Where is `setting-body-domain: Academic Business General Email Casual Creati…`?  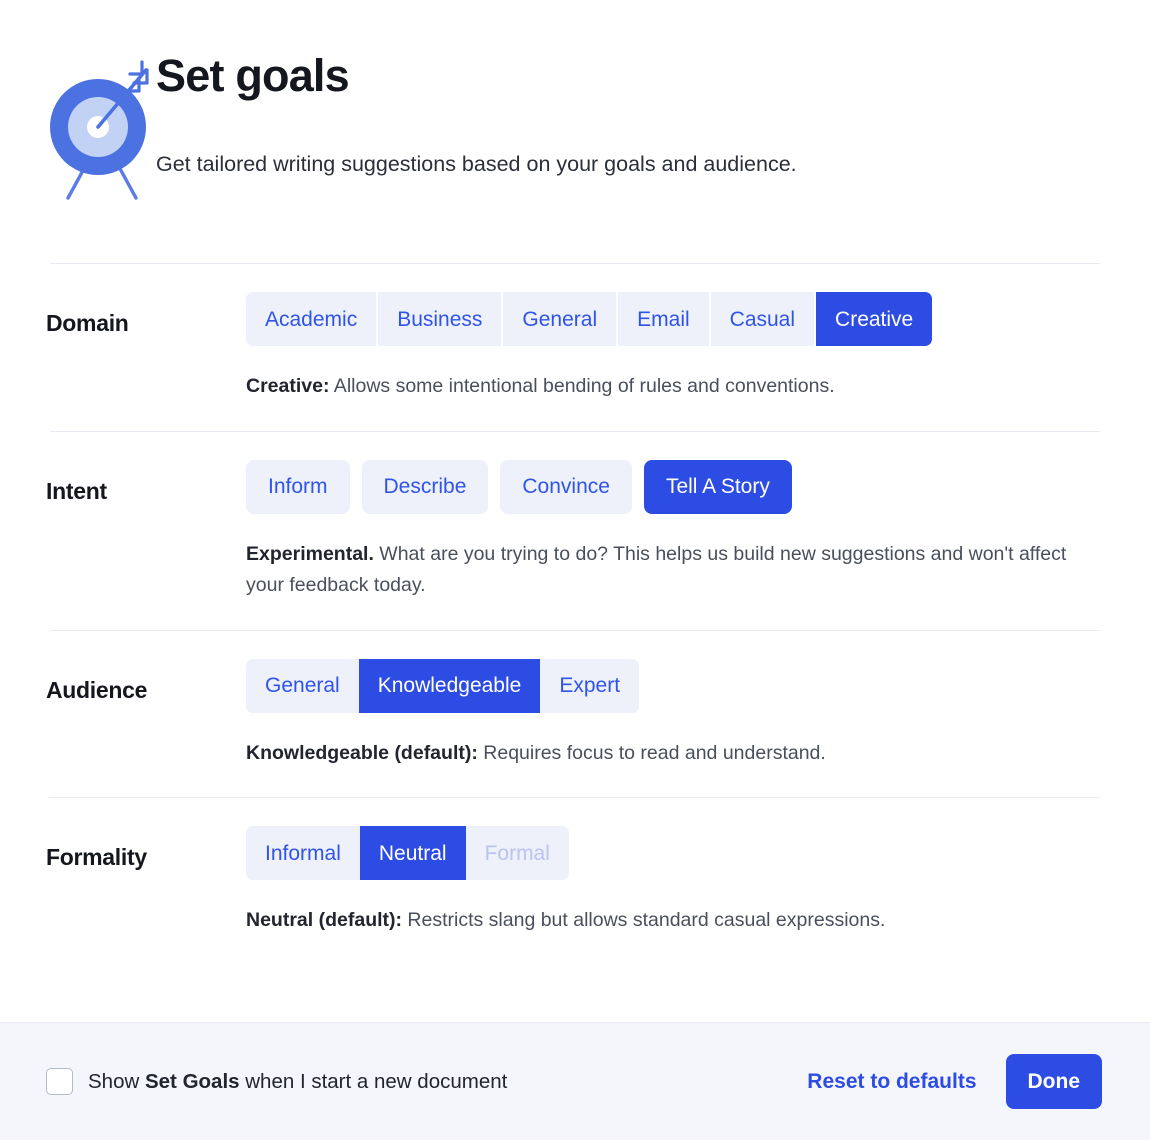 setting-body-domain: Academic Business General Email Casual Creati… is located at coordinates (673, 347).